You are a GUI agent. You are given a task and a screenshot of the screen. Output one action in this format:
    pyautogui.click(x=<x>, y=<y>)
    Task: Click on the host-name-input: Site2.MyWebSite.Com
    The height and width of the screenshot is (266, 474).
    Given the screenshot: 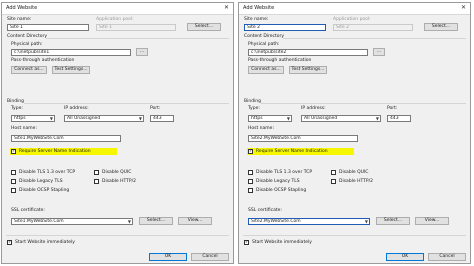 What is the action you would take?
    pyautogui.click(x=303, y=138)
    